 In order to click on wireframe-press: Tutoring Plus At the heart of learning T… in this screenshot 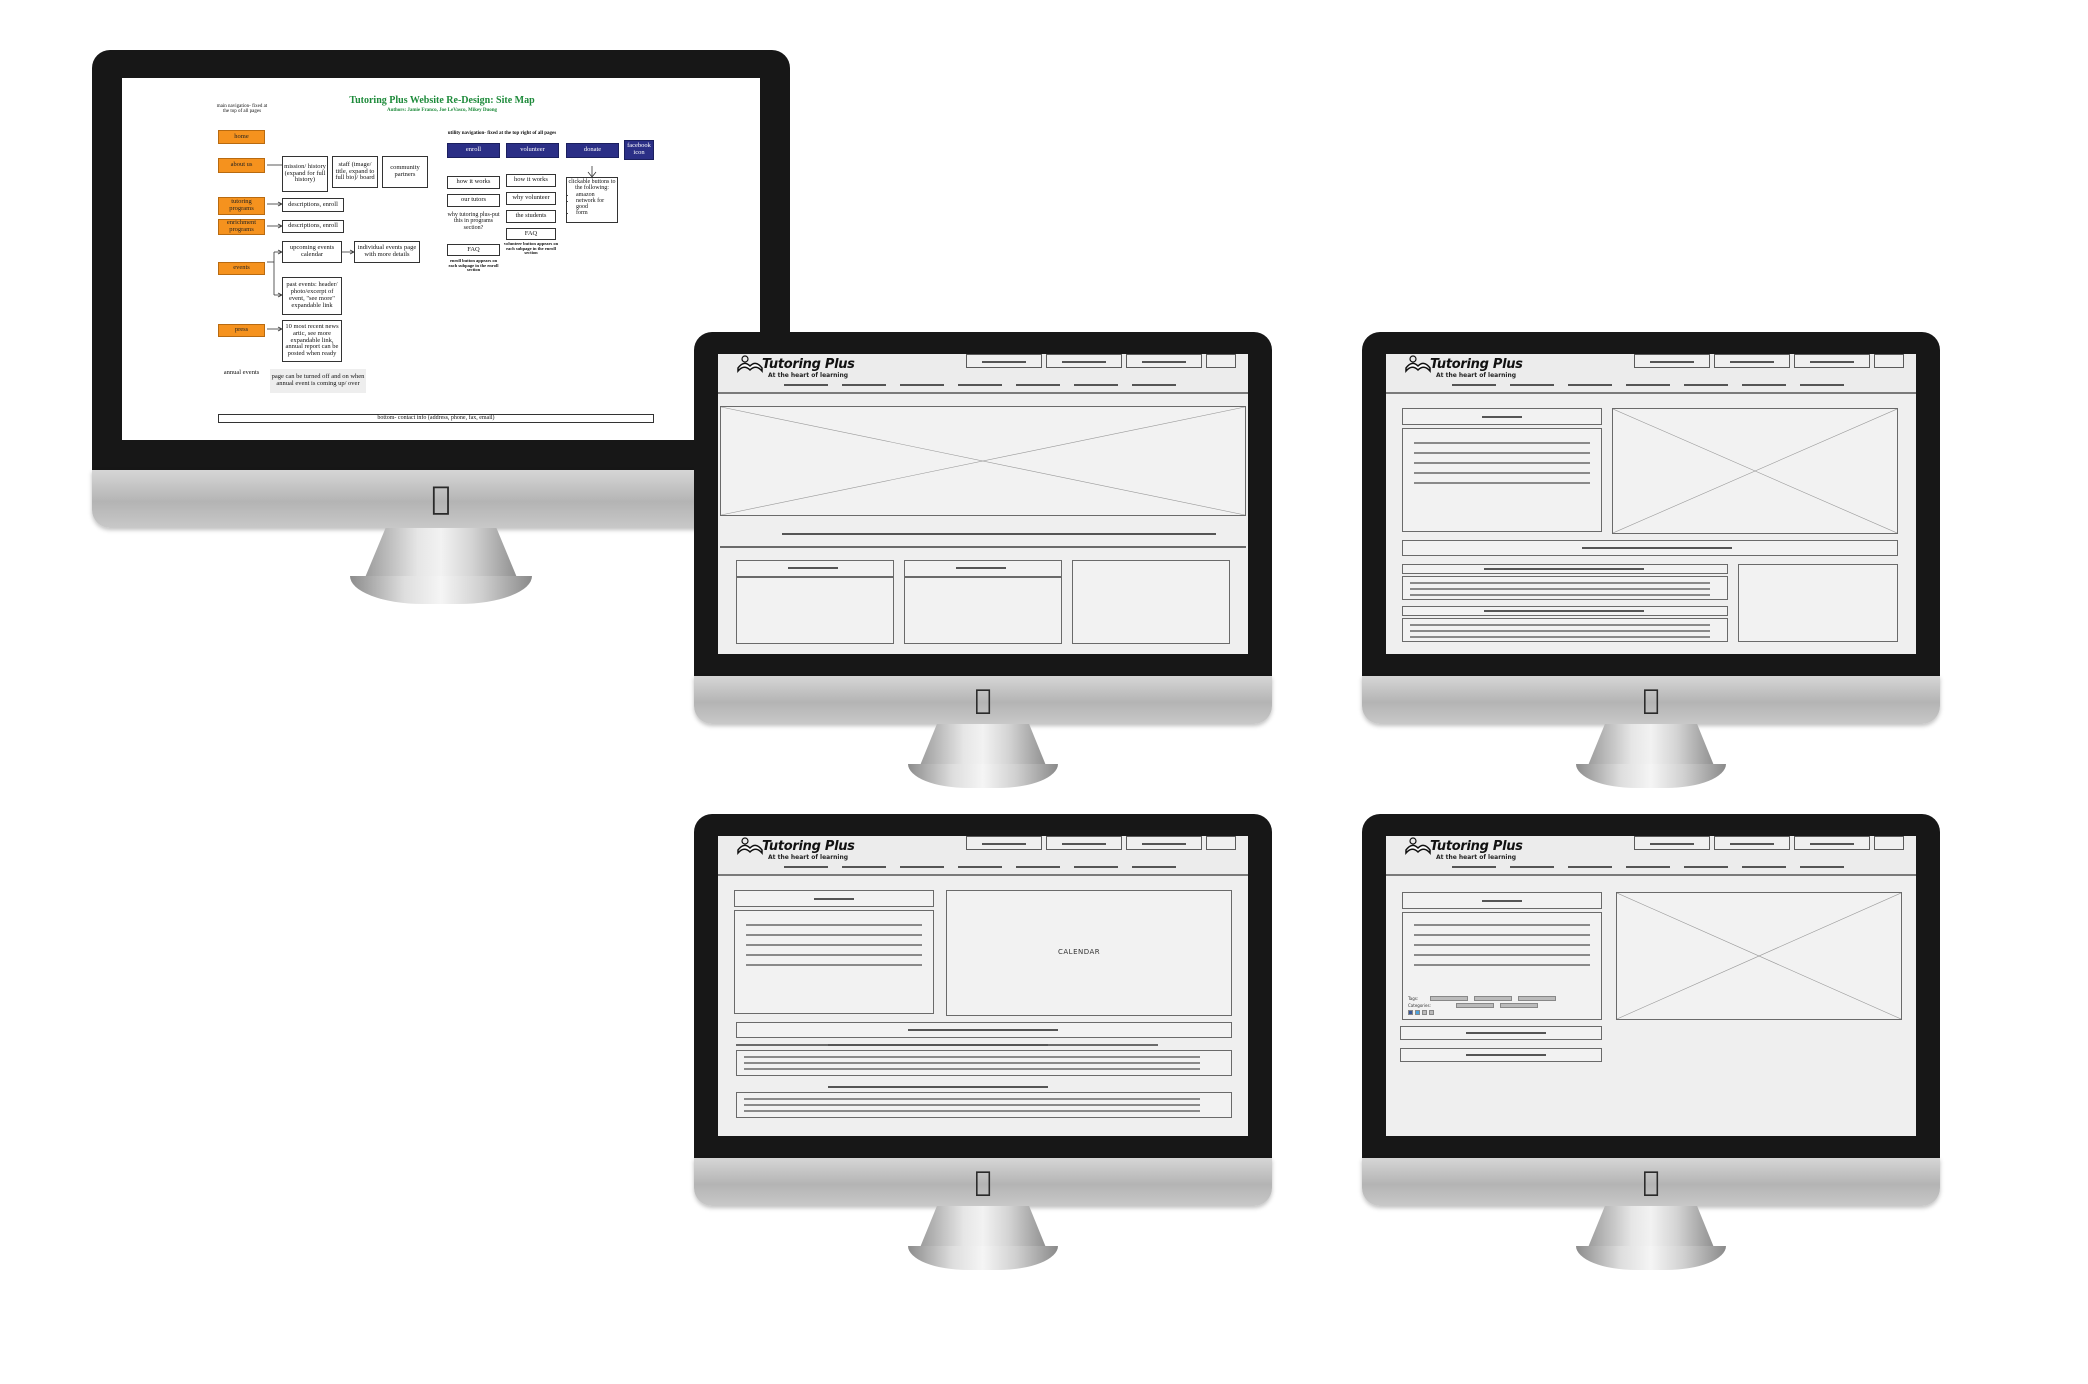, I will do `click(1651, 986)`.